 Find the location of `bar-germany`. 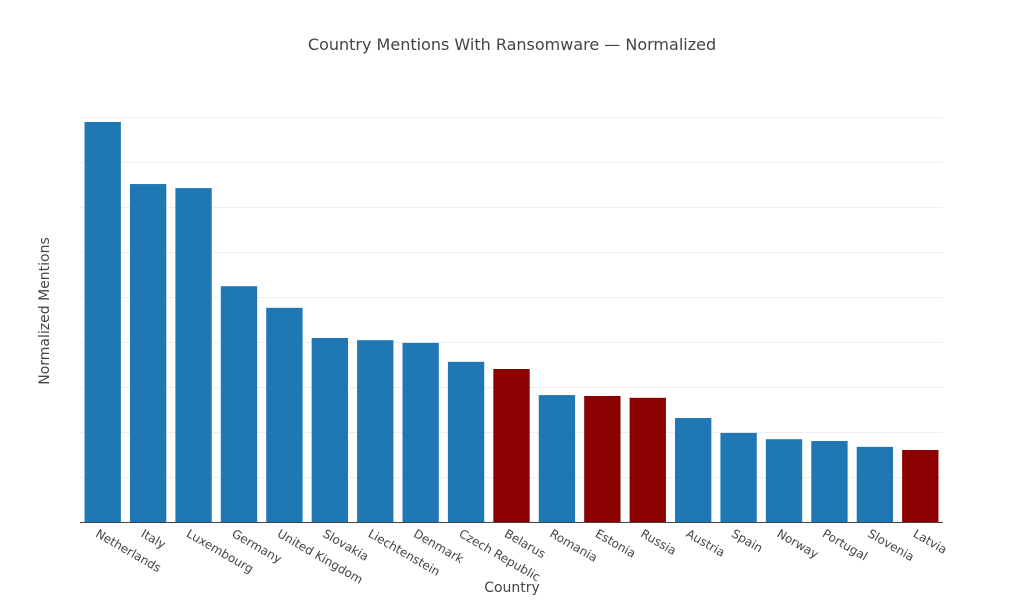

bar-germany is located at coordinates (239, 404).